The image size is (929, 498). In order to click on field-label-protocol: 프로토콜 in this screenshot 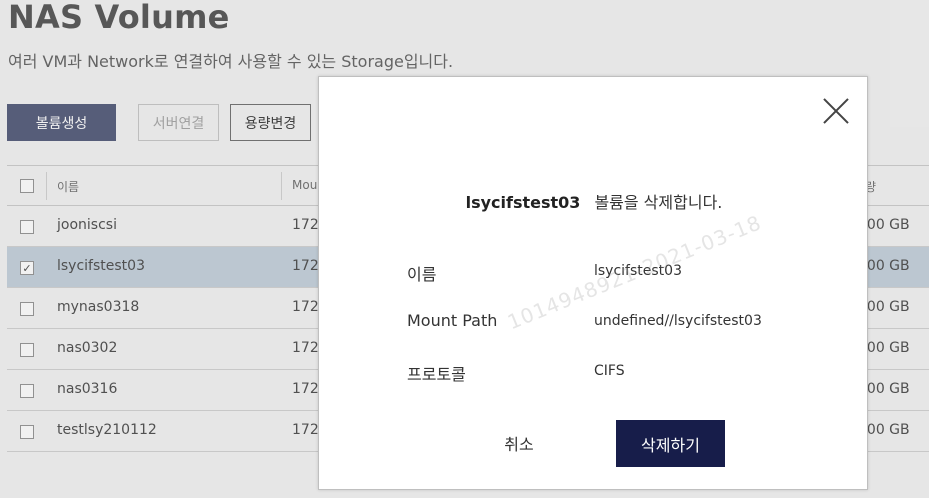, I will do `click(436, 374)`.